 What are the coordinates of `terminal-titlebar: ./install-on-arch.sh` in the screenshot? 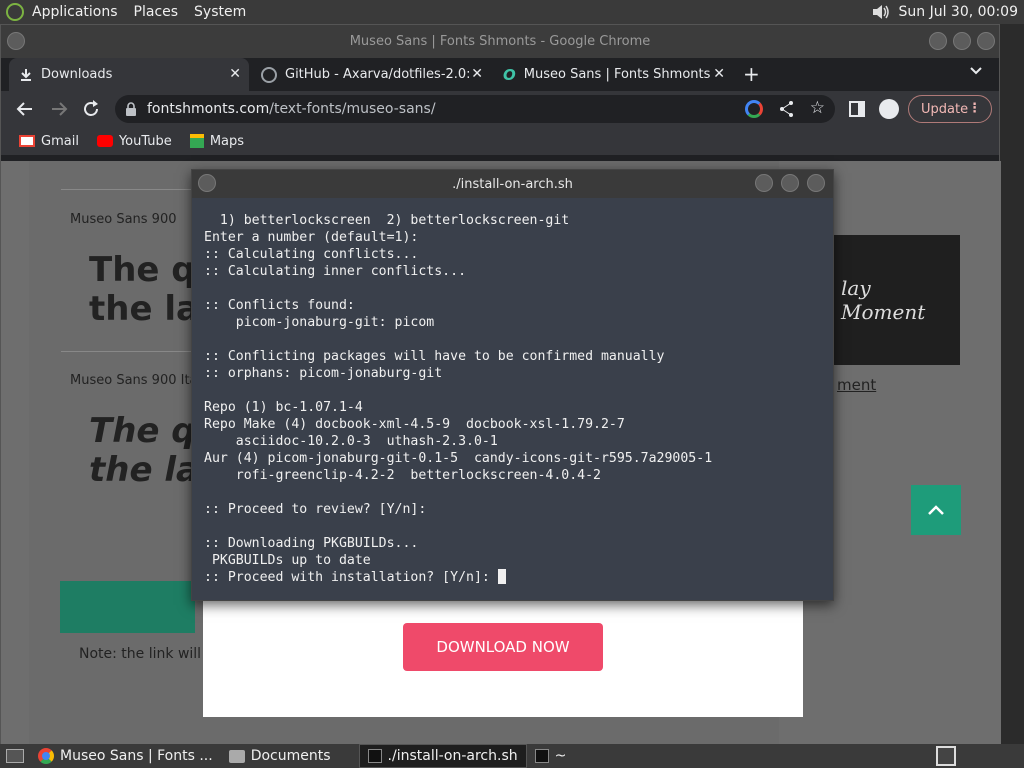 It's located at (512, 184).